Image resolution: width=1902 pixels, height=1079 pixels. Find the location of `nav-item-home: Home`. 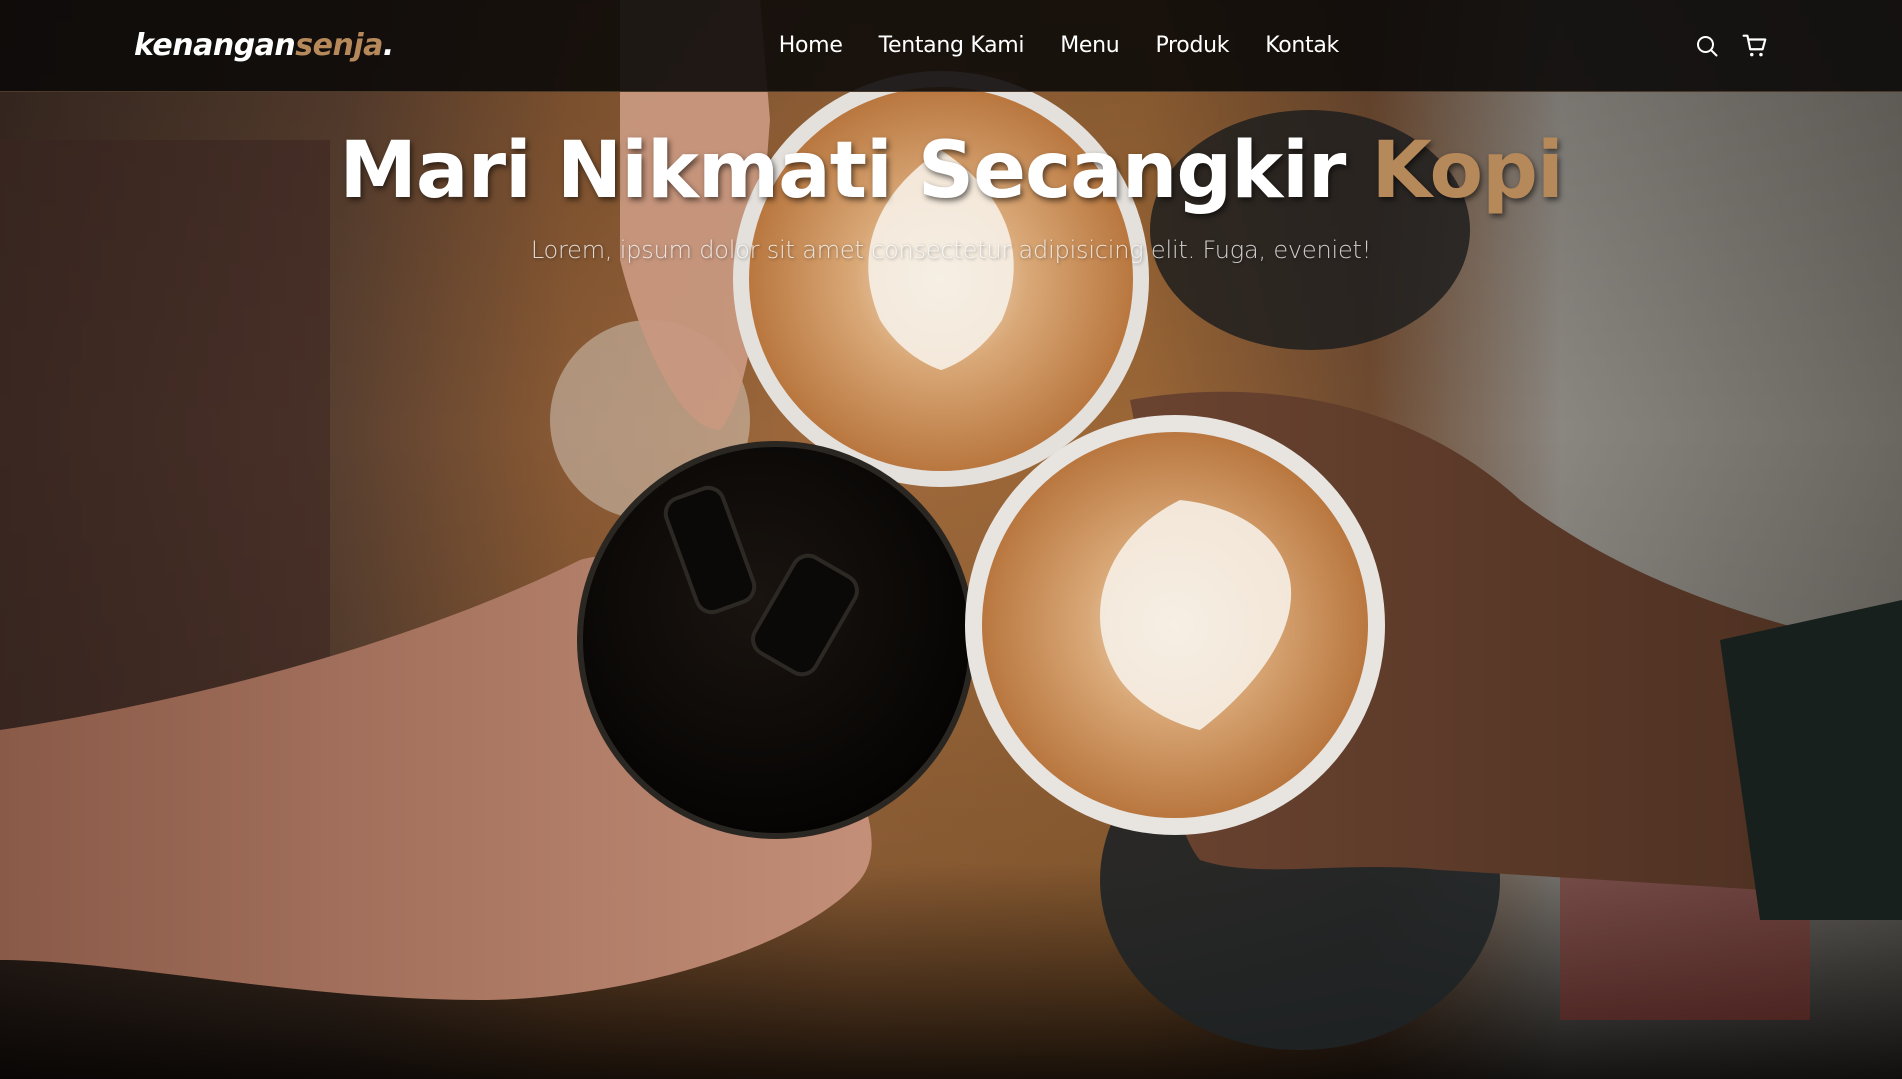

nav-item-home: Home is located at coordinates (811, 45).